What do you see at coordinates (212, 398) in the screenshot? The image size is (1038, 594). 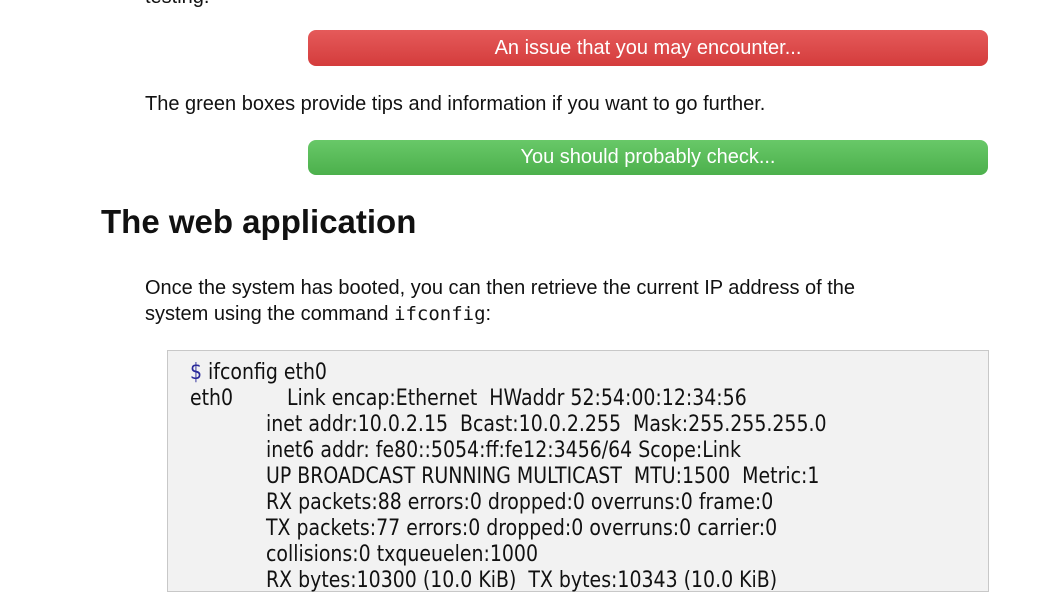 I see `interface-name: eth0` at bounding box center [212, 398].